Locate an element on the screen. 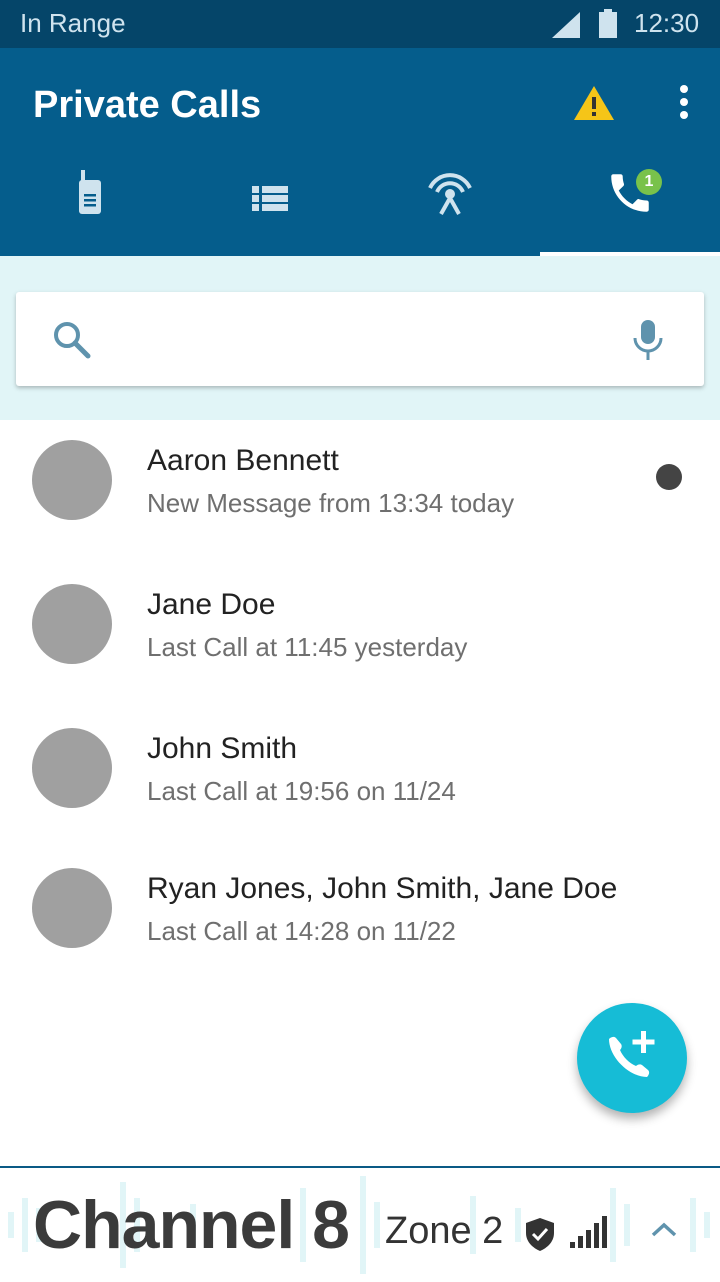  warning-icon is located at coordinates (594, 103).